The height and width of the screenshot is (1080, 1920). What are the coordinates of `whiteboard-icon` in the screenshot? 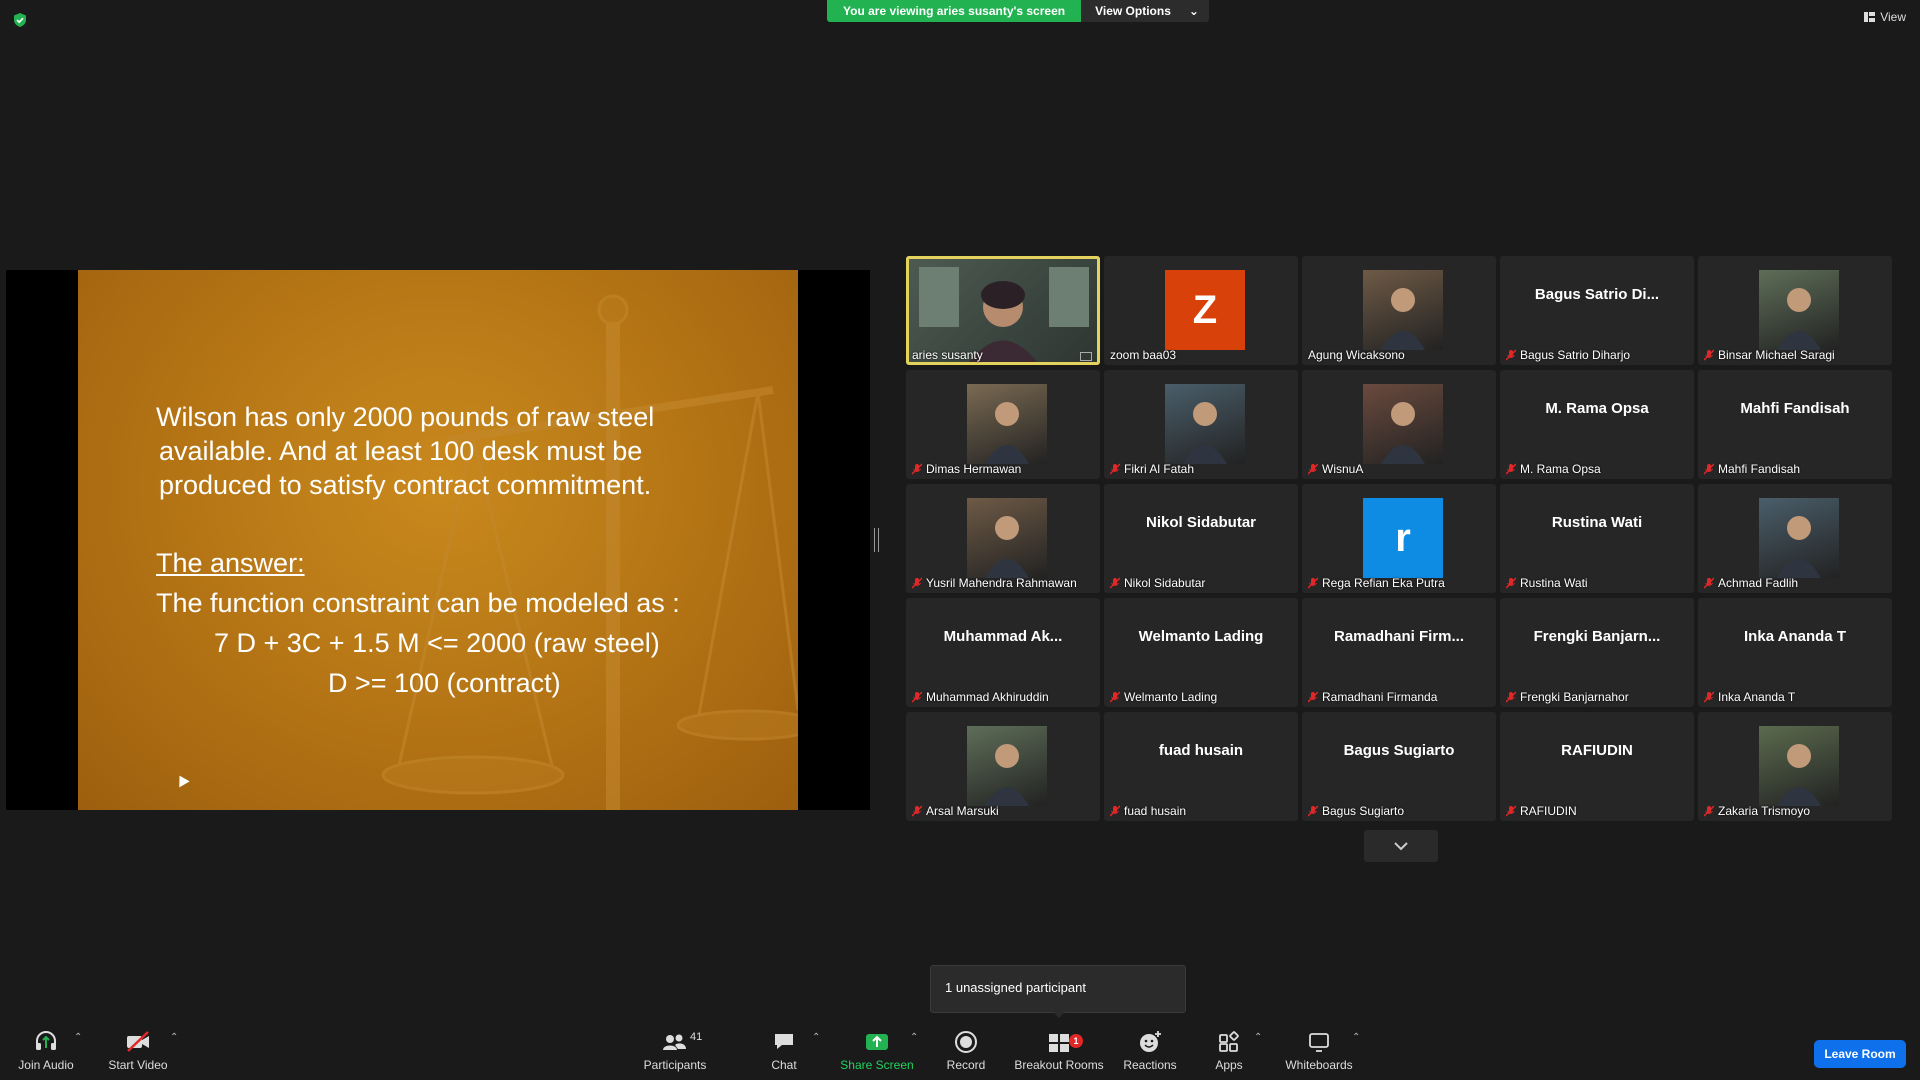 It's located at (1319, 1042).